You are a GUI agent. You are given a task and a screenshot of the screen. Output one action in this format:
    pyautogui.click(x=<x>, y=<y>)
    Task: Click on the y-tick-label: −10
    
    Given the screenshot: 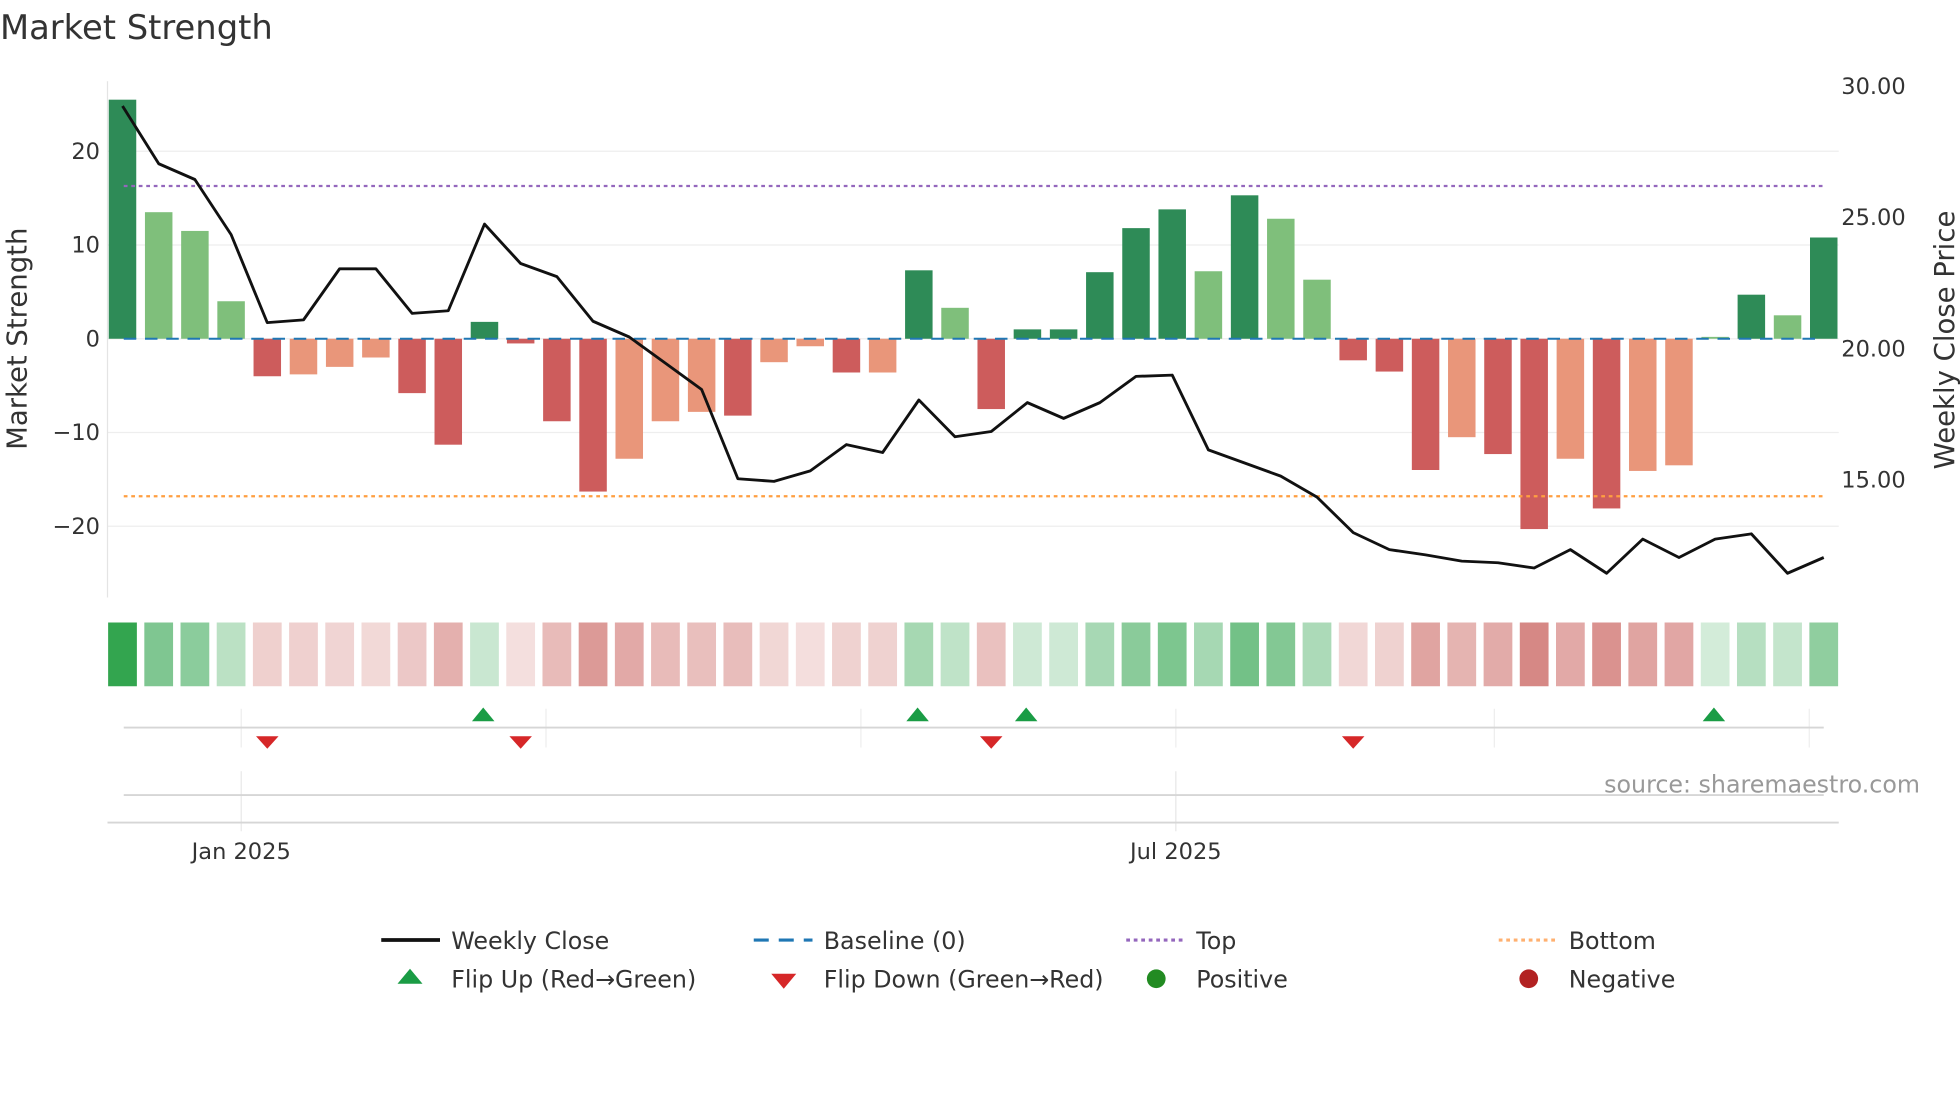 What is the action you would take?
    pyautogui.click(x=76, y=433)
    